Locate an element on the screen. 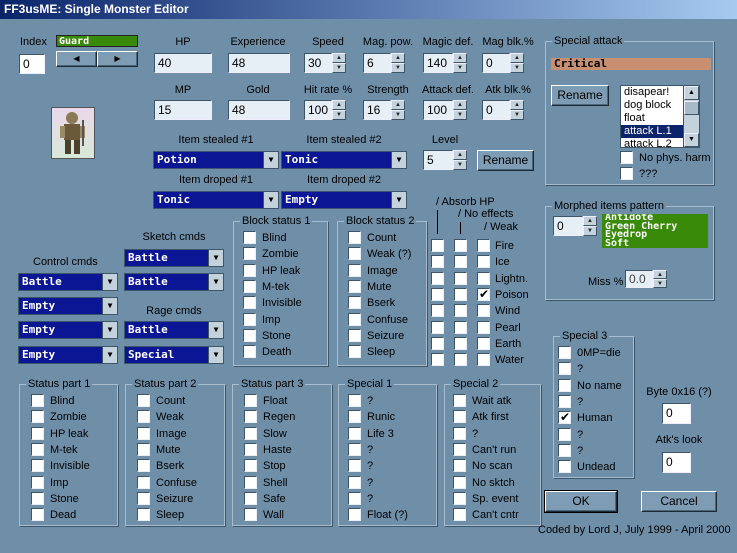 The height and width of the screenshot is (553, 737). sketch-cmd-2-dropdown: Battle ▼ is located at coordinates (174, 282).